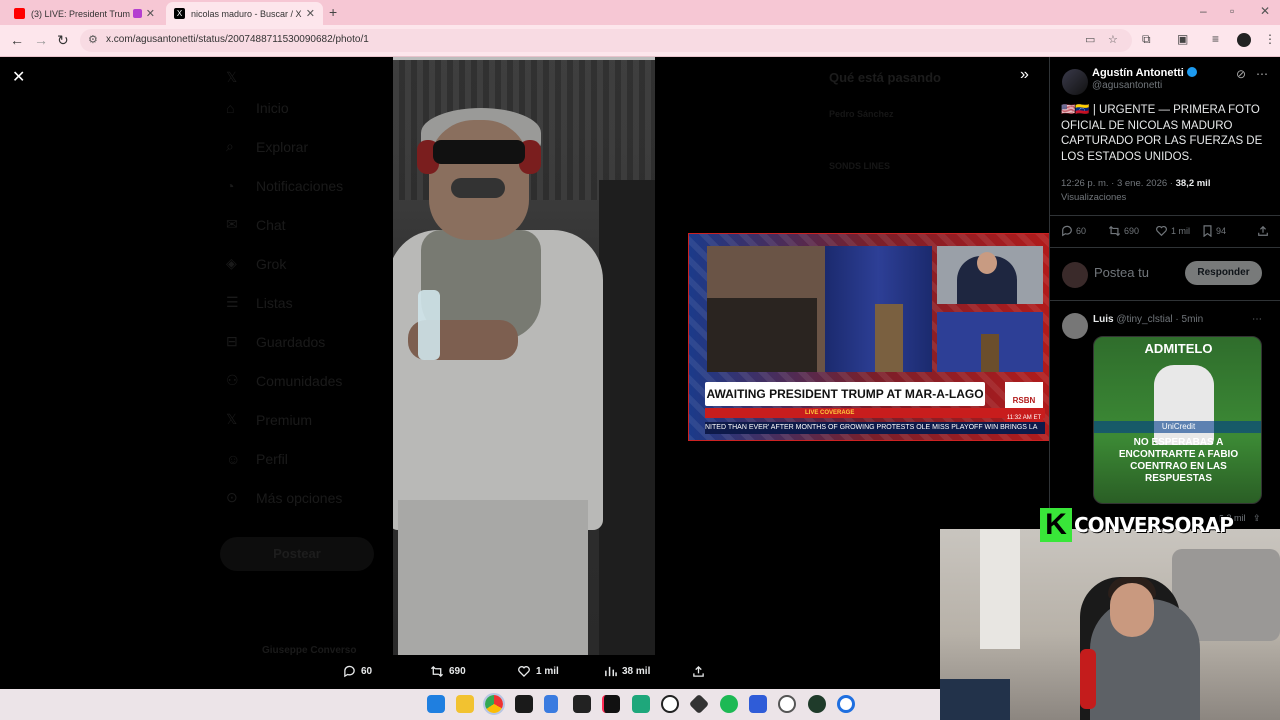 This screenshot has height=720, width=1280. What do you see at coordinates (297, 554) in the screenshot?
I see `background-post-button: Postear` at bounding box center [297, 554].